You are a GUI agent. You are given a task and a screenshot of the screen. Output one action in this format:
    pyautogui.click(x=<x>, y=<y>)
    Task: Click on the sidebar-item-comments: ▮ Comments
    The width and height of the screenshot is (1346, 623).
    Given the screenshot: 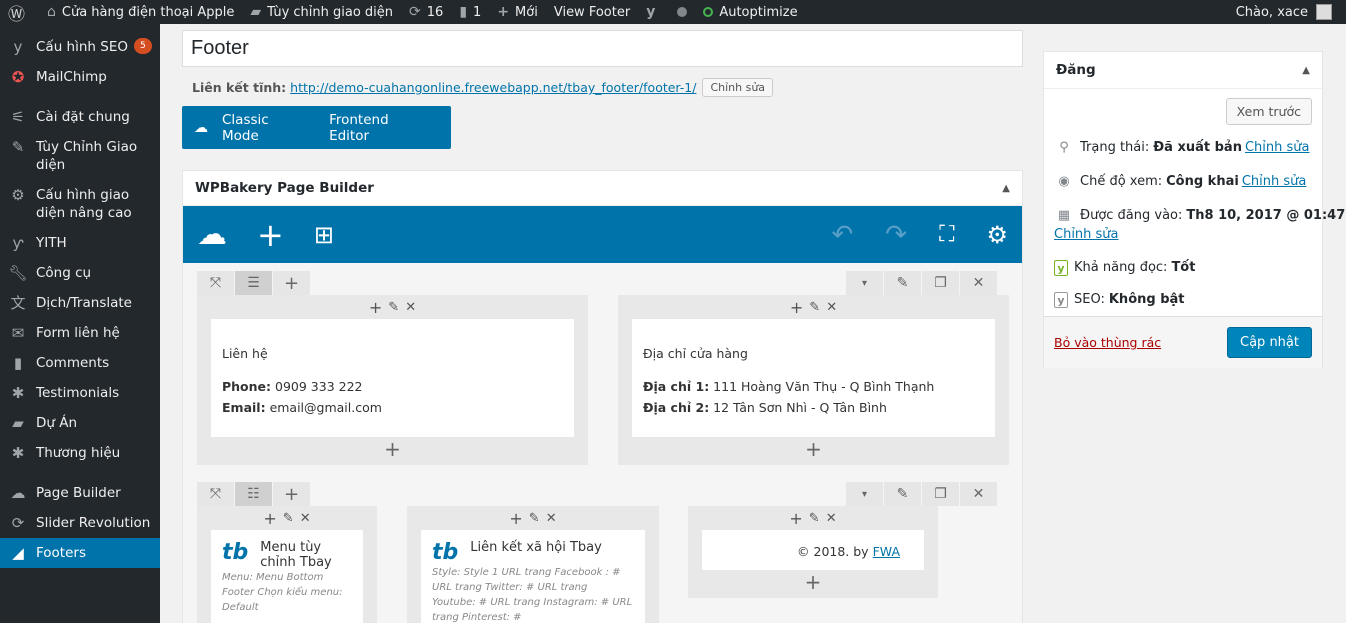 What is the action you would take?
    pyautogui.click(x=80, y=363)
    